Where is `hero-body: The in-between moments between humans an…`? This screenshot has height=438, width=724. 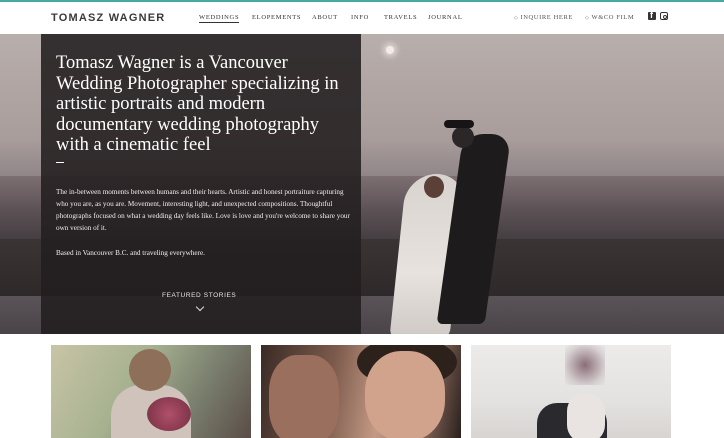 hero-body: The in-between moments between humans an… is located at coordinates (203, 210).